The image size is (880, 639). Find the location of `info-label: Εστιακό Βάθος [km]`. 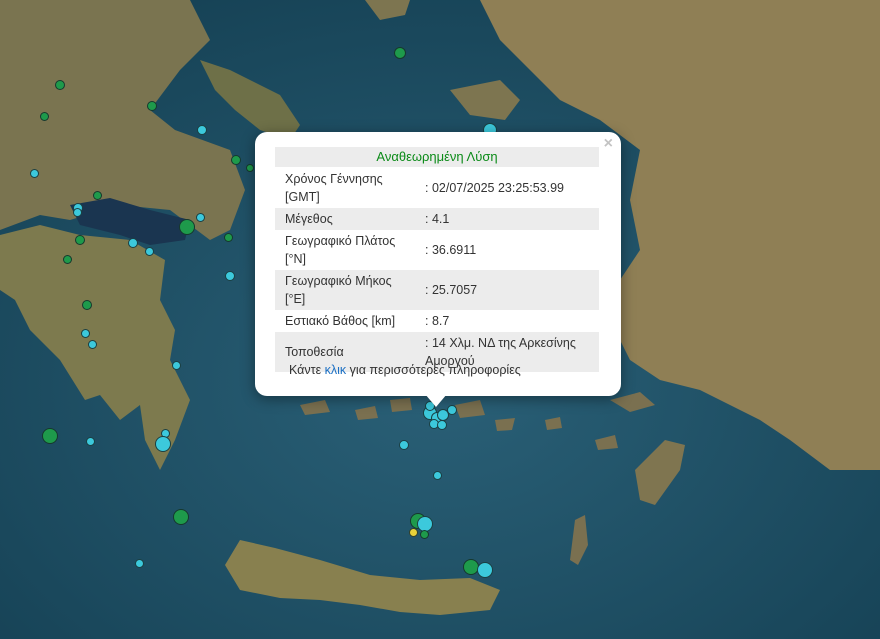

info-label: Εστιακό Βάθος [km] is located at coordinates (340, 321).